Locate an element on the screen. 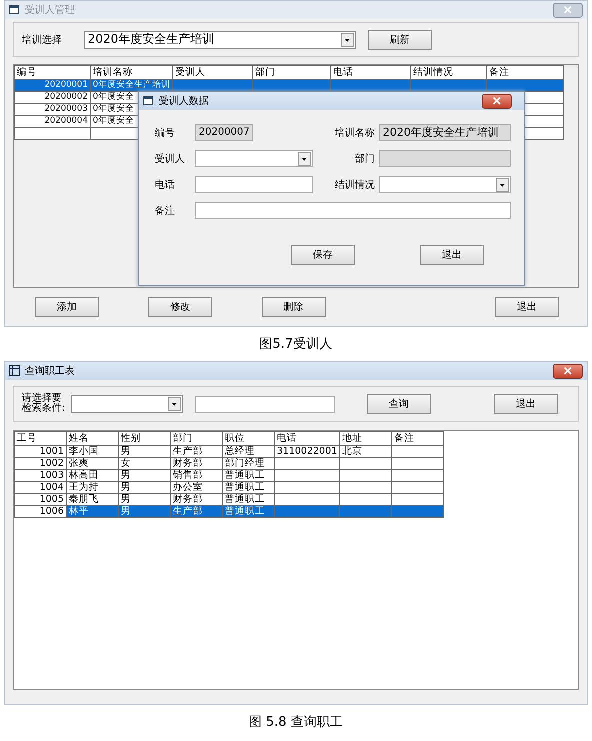  table-cell: 张爽 is located at coordinates (92, 464).